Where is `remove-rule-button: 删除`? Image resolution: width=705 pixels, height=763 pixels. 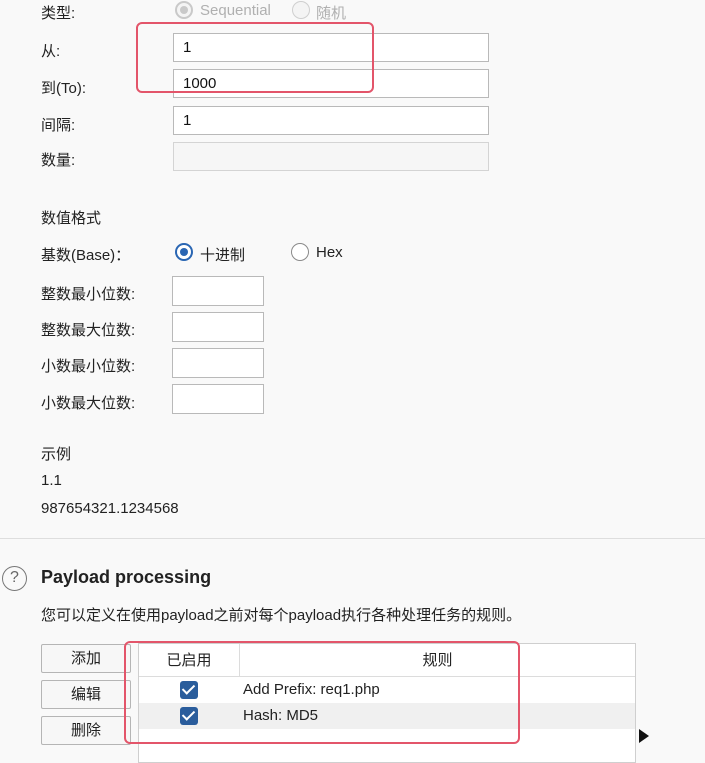
remove-rule-button: 删除 is located at coordinates (86, 730).